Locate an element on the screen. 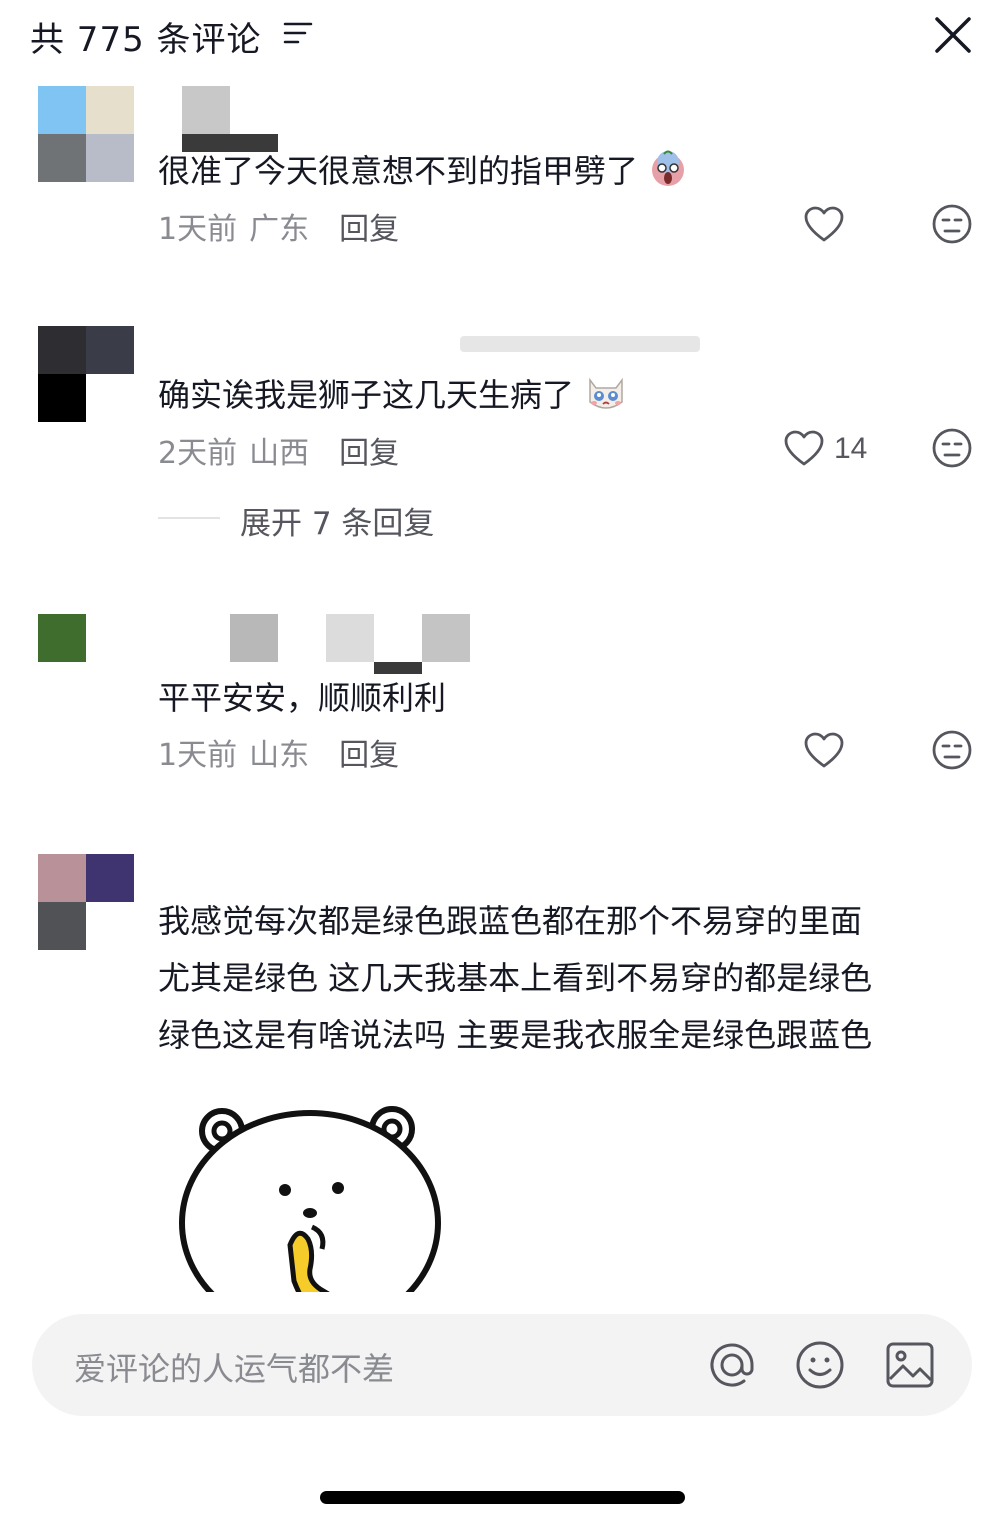 The height and width of the screenshot is (1516, 1004). bear-sticker-icon is located at coordinates (310, 1199).